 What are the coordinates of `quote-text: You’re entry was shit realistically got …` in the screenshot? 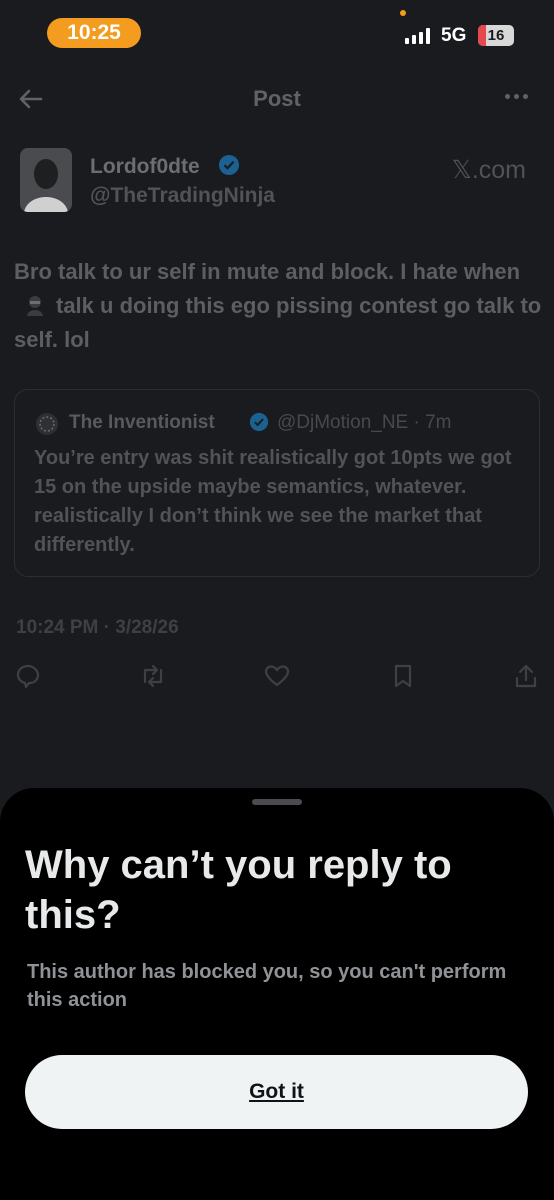 It's located at (273, 501).